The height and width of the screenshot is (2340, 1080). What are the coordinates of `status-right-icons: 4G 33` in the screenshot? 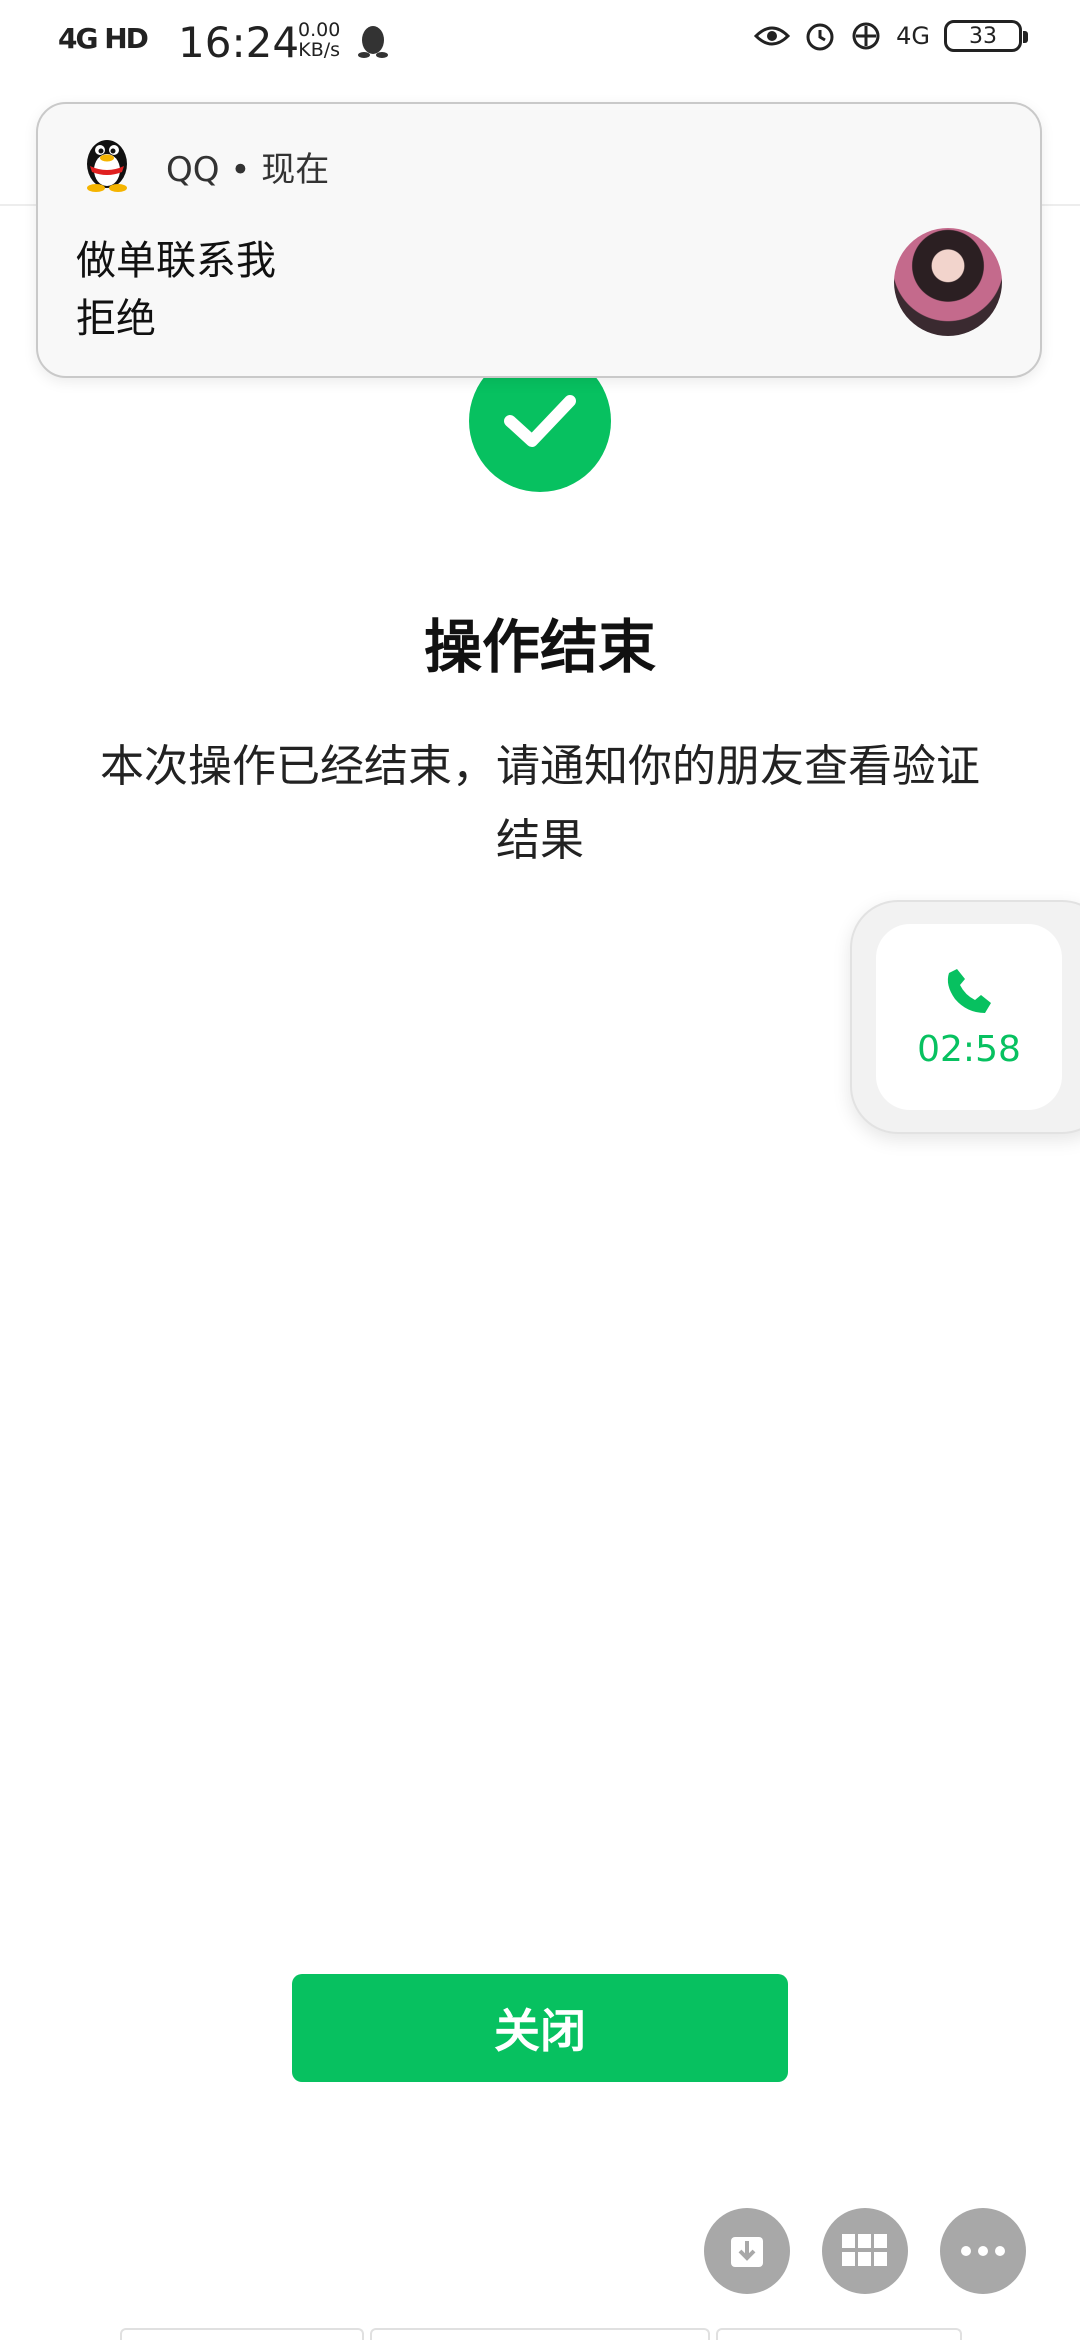 It's located at (891, 36).